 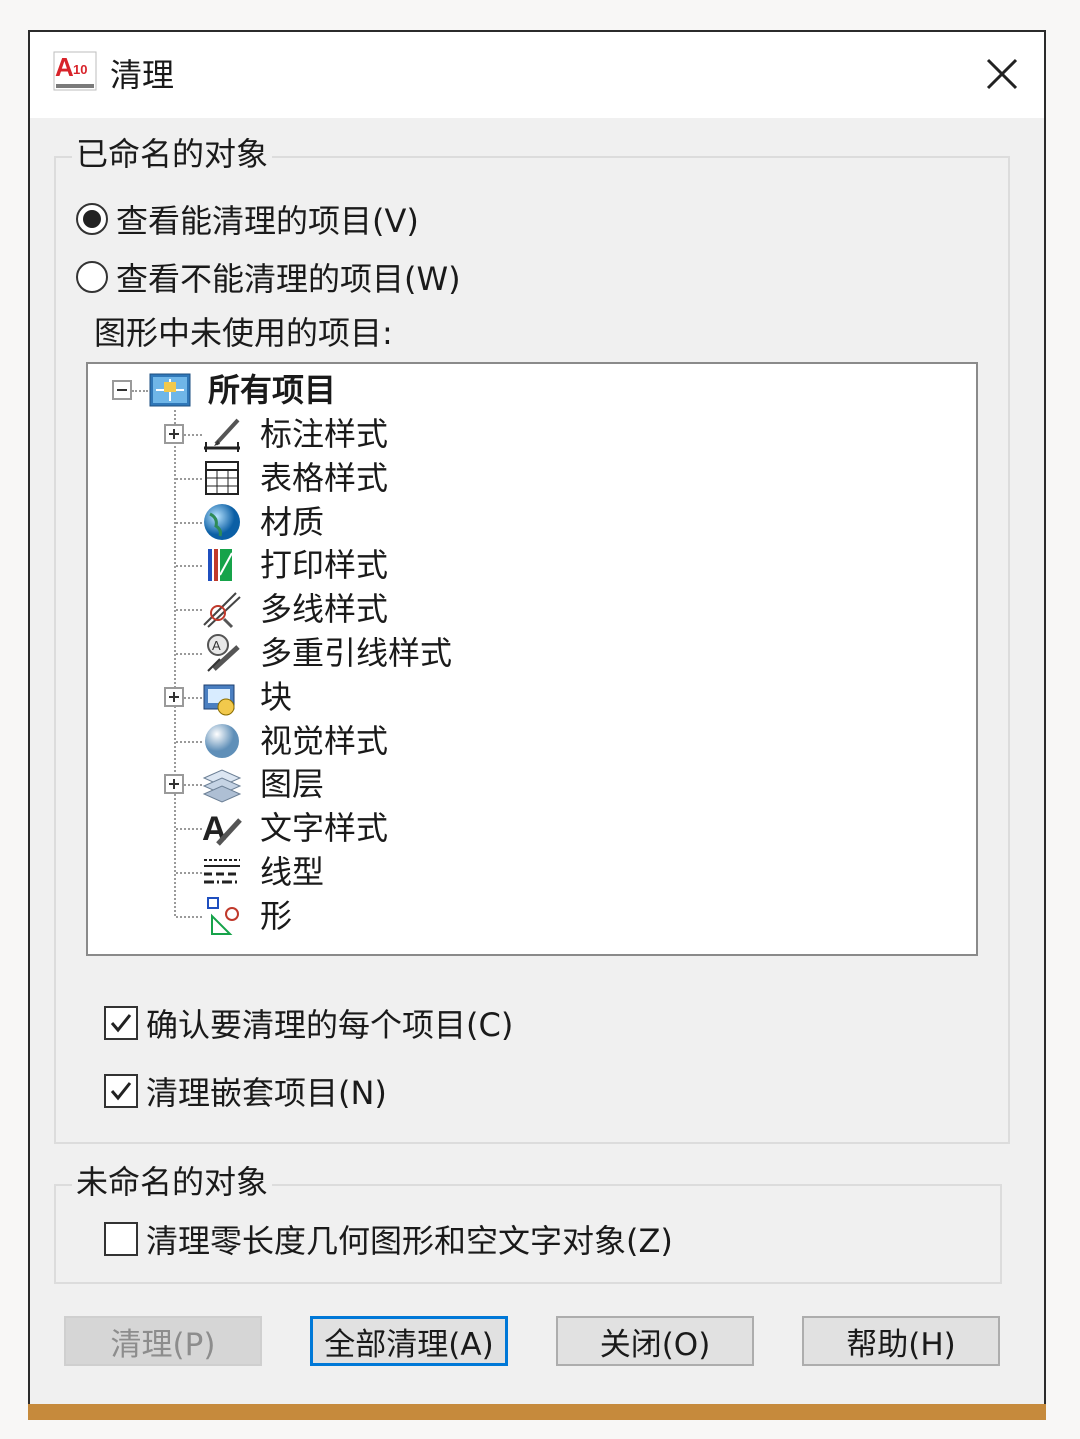 I want to click on tree-item-label: 文字样式, so click(x=324, y=828).